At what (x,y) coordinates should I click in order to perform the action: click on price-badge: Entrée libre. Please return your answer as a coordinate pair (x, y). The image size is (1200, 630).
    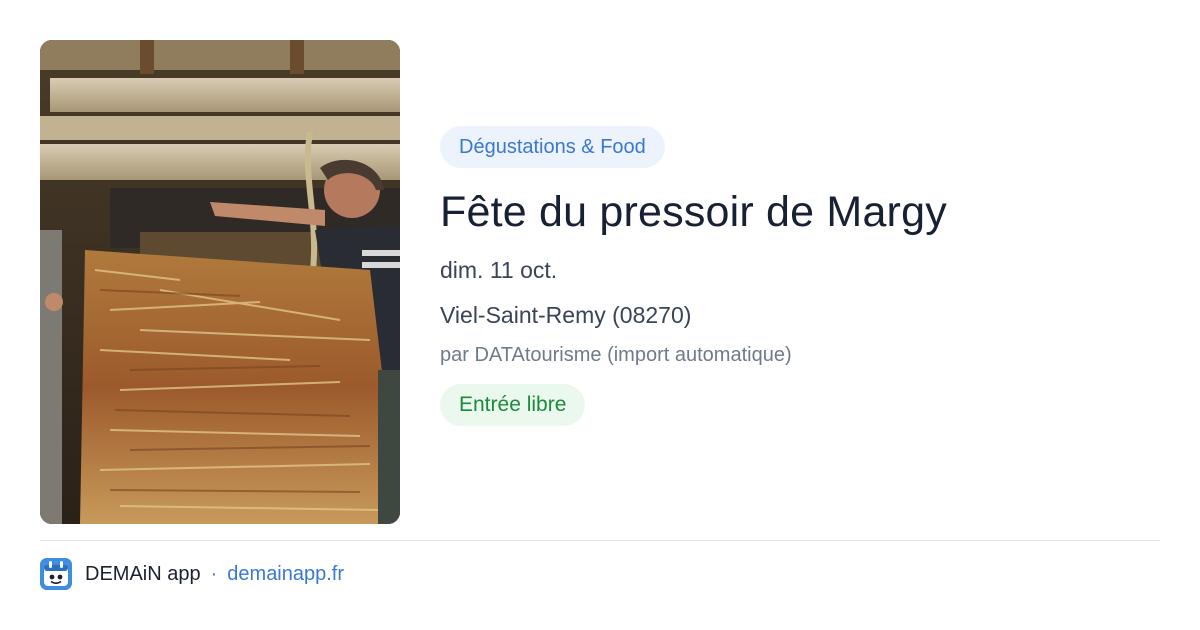
    Looking at the image, I should click on (513, 405).